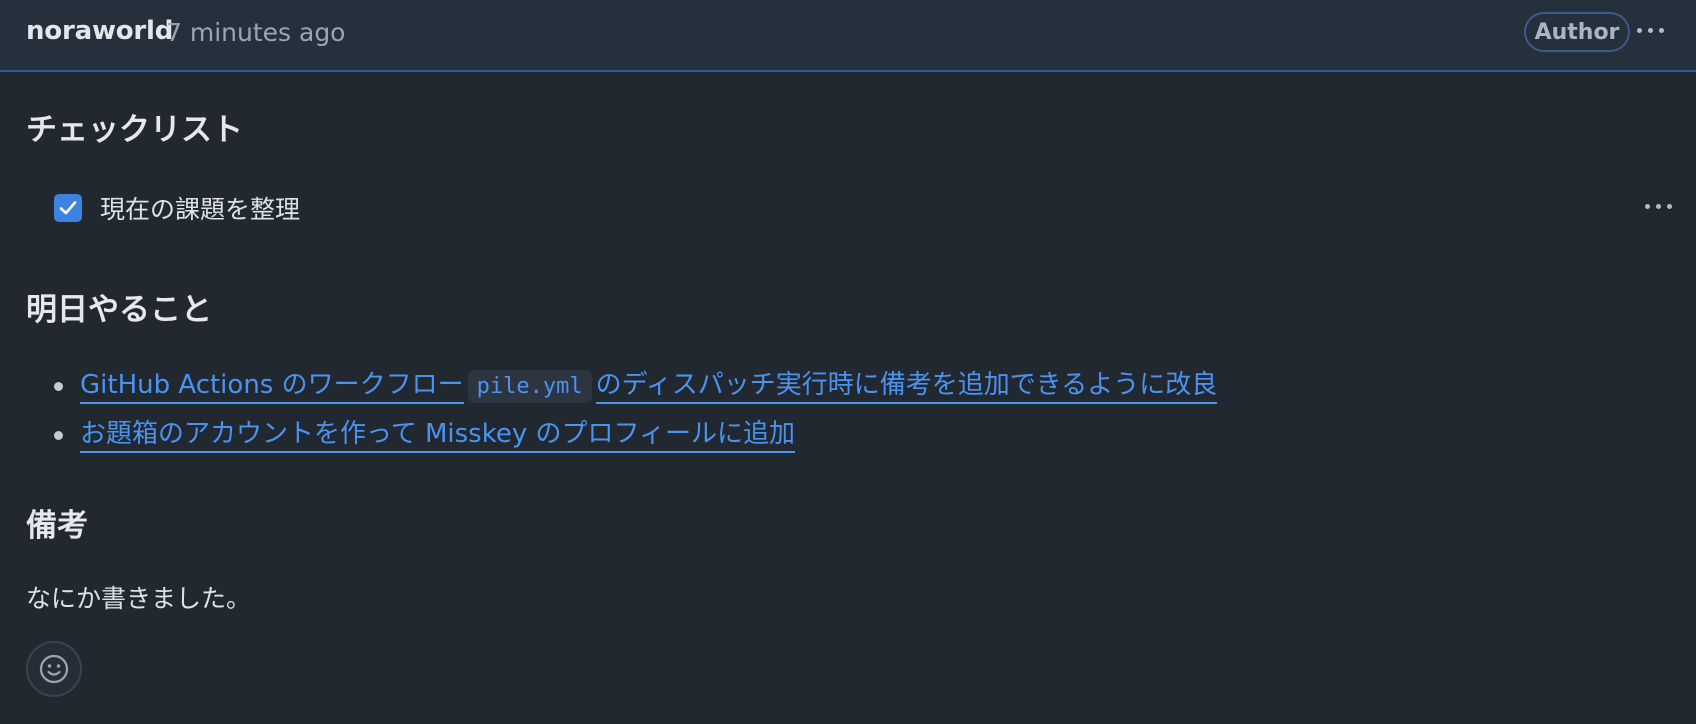 The image size is (1696, 724). I want to click on link-text-before: GitHub Actions のワークフロー, so click(272, 385).